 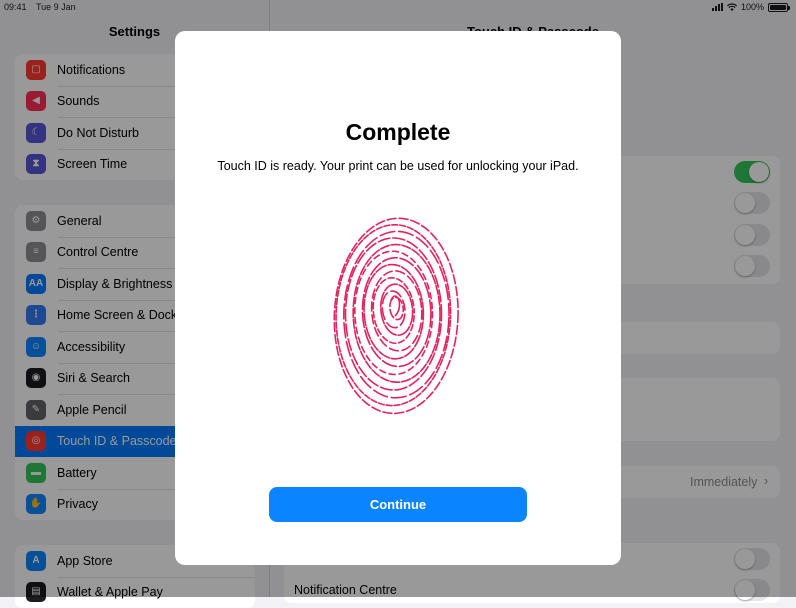 I want to click on status-time: 09:41, so click(x=15, y=7).